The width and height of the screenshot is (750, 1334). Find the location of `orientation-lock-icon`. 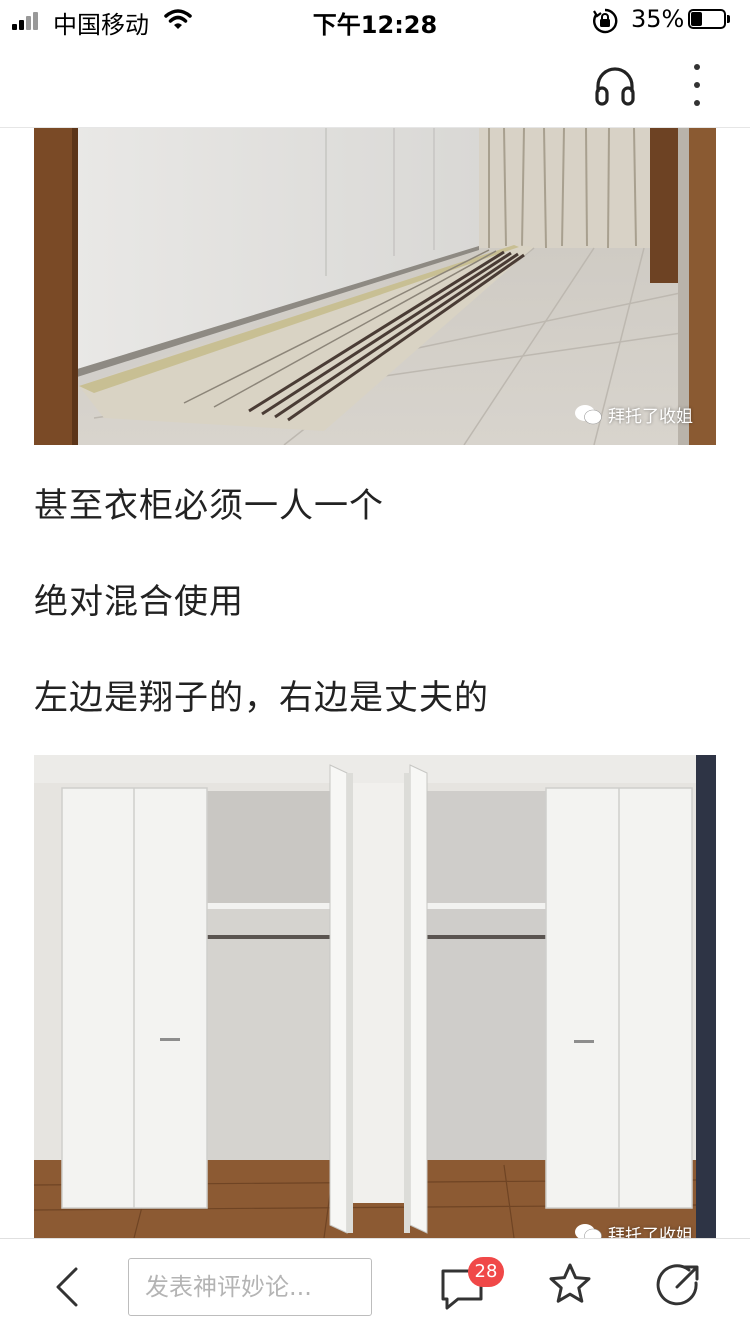

orientation-lock-icon is located at coordinates (605, 21).